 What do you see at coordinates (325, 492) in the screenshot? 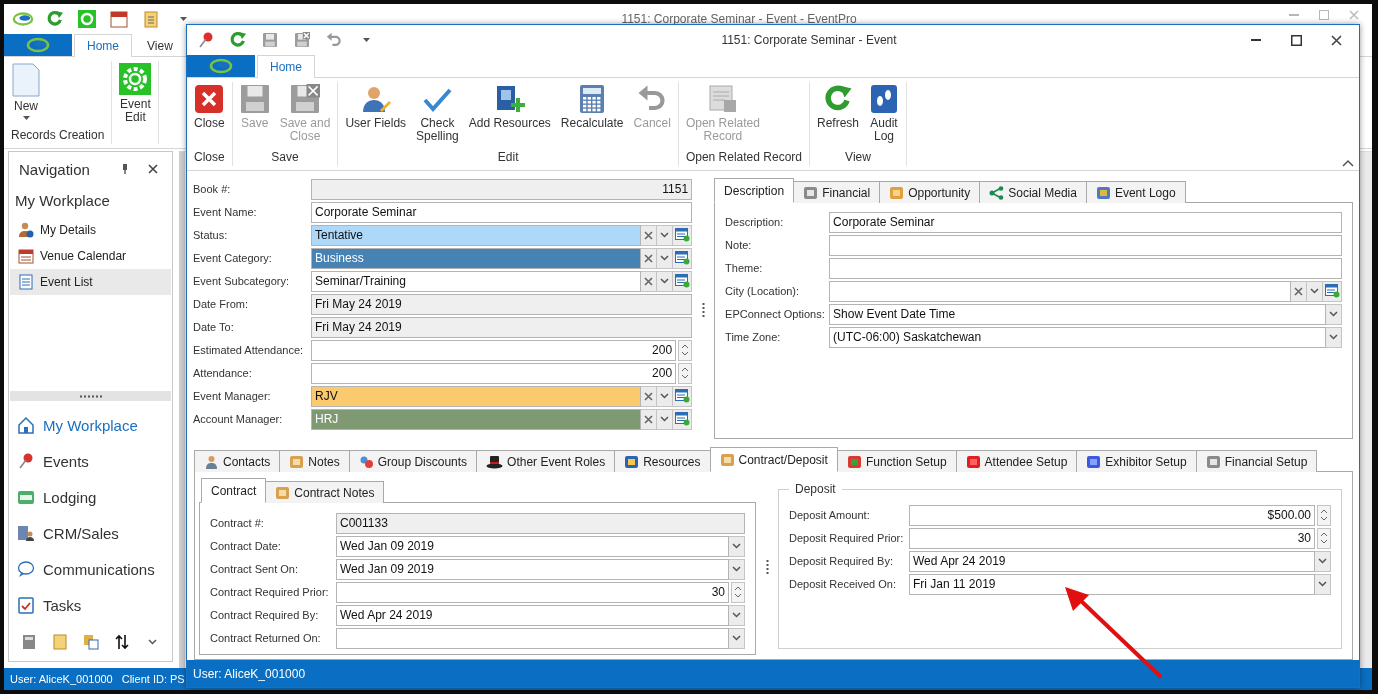
I see `tab: Contract Notes` at bounding box center [325, 492].